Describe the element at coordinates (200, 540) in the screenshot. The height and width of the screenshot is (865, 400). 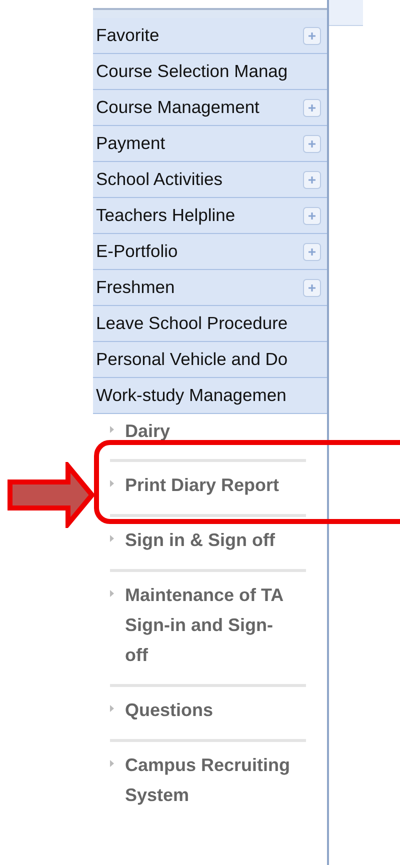
I see `submenu-link: Sign in & Sign off` at that location.